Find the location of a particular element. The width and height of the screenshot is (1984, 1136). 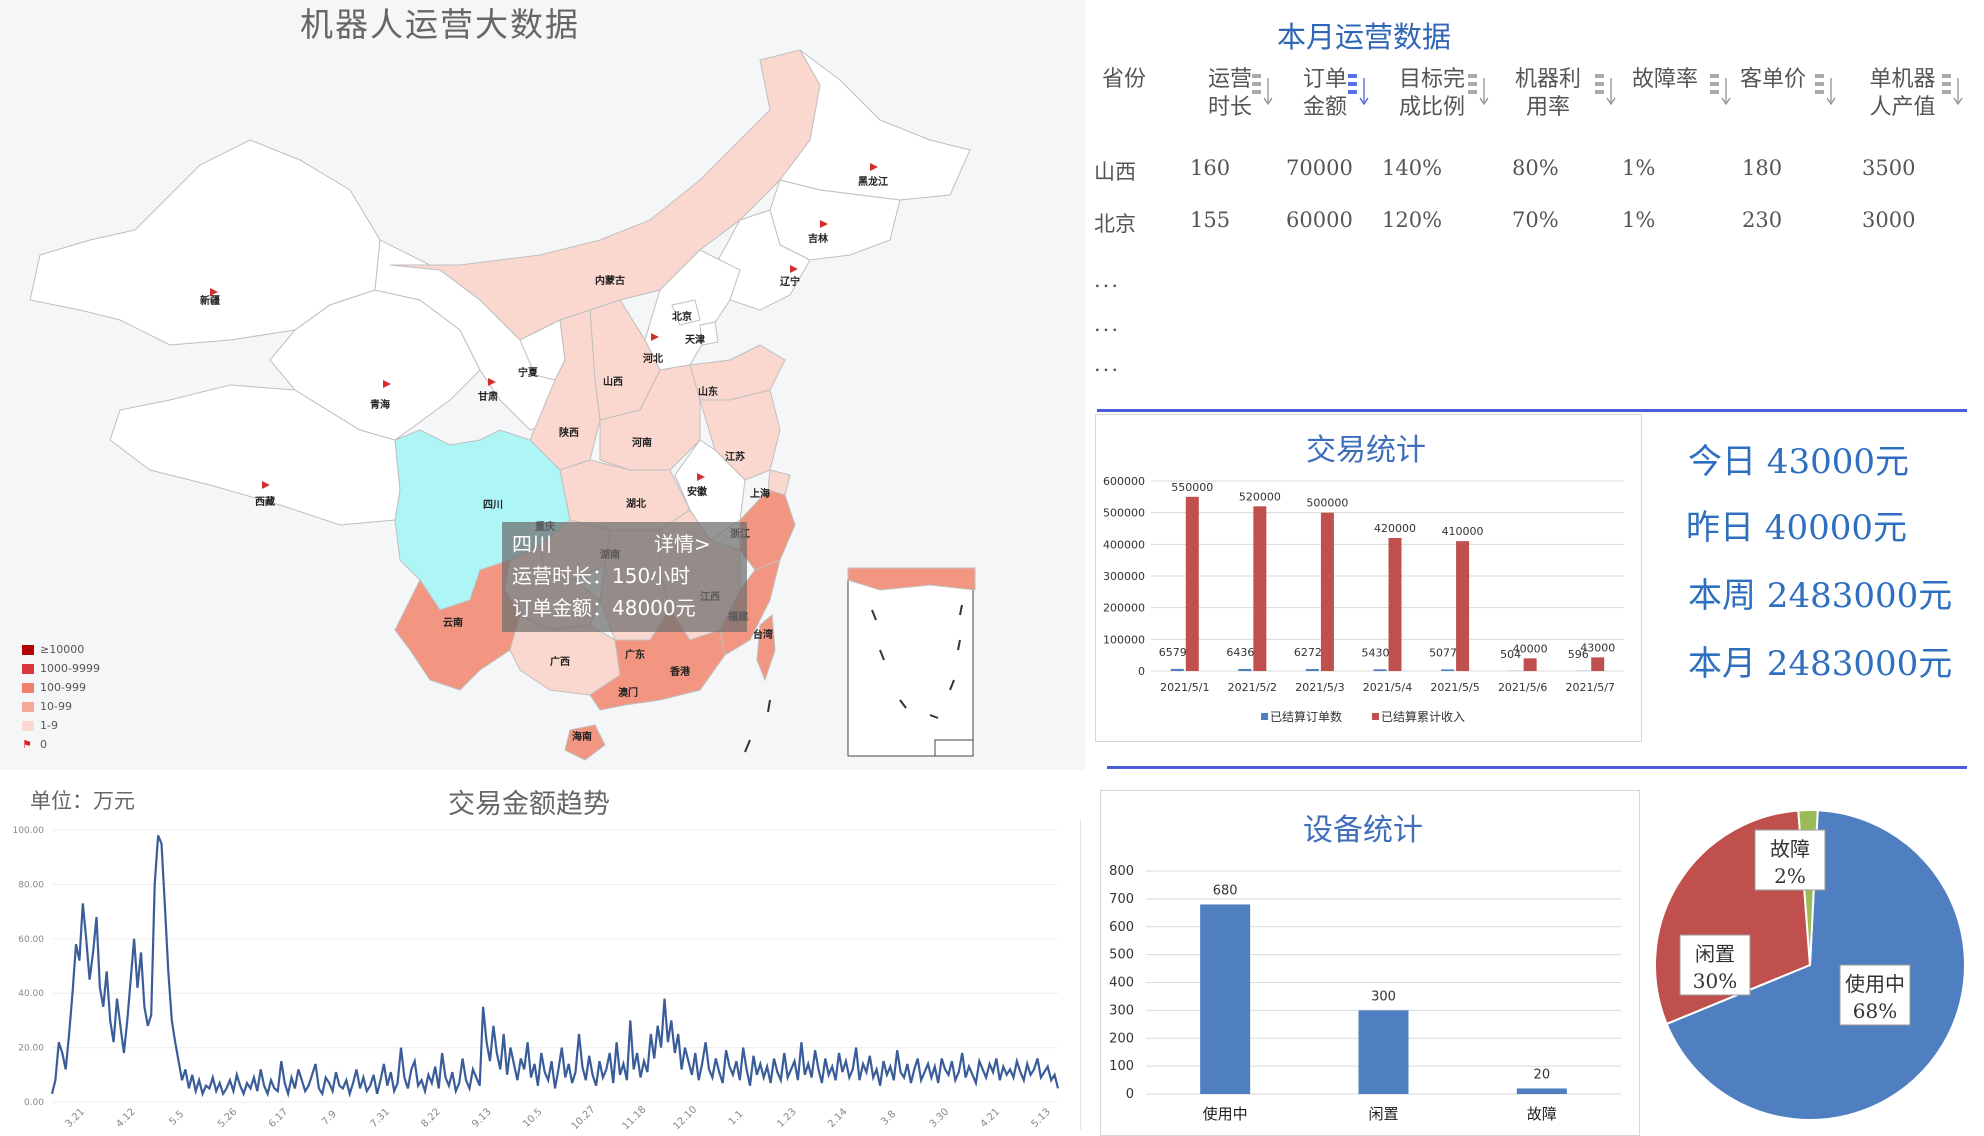

legend-label-orders: 已结算订单数 is located at coordinates (1306, 716).